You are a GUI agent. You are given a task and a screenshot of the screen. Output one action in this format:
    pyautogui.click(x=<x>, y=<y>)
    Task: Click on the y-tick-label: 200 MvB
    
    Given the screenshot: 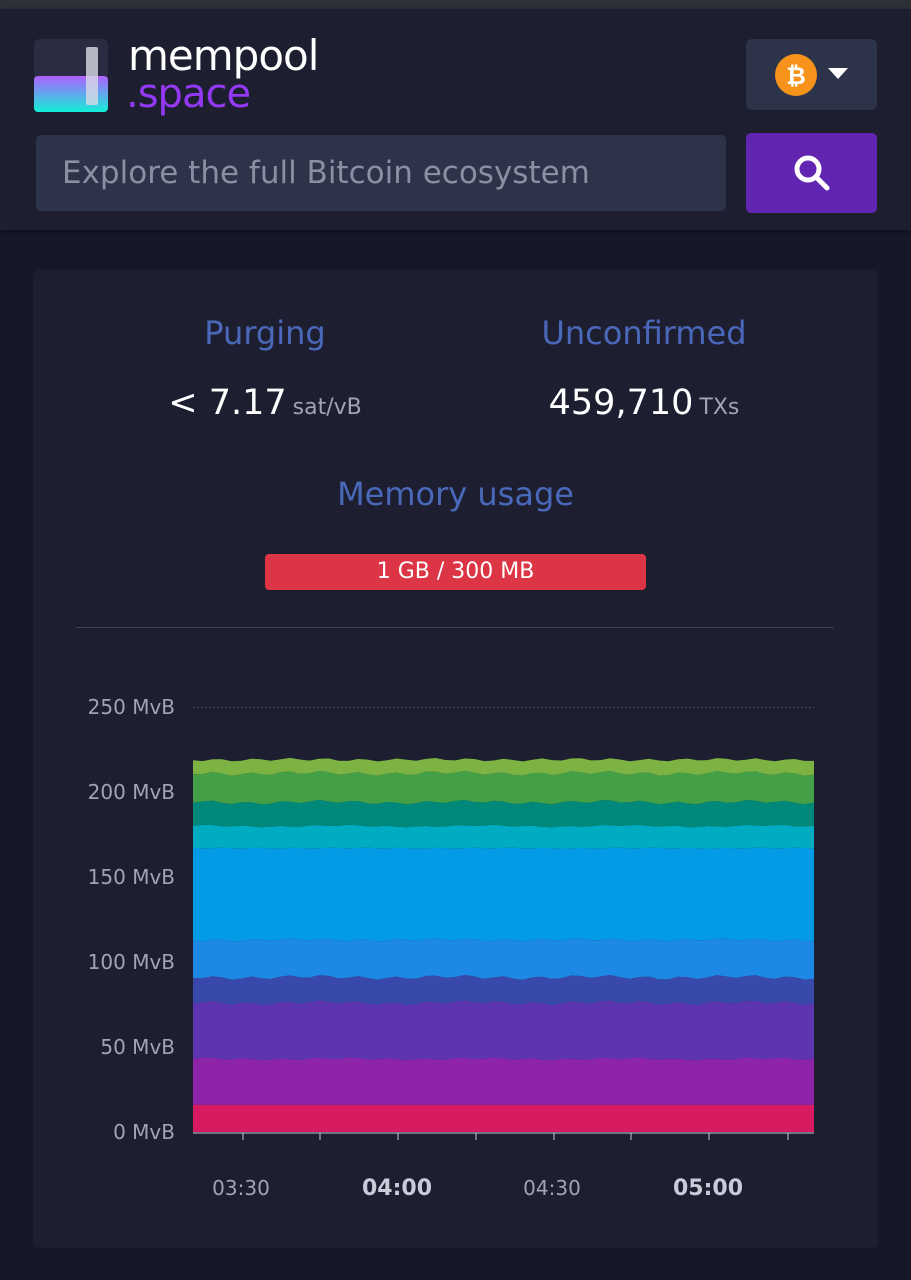 What is the action you would take?
    pyautogui.click(x=131, y=792)
    